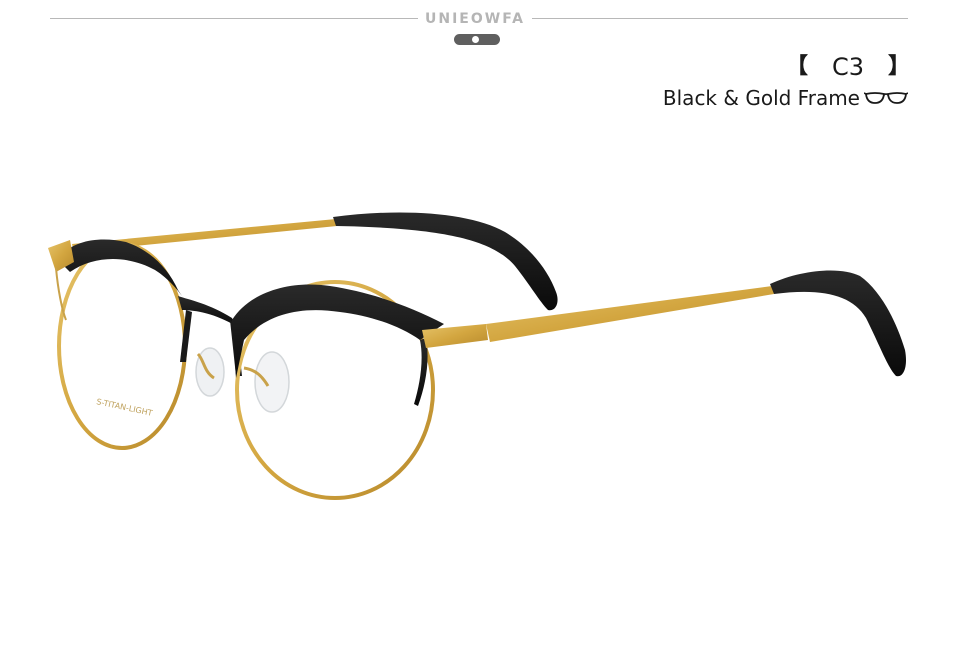 Image resolution: width=958 pixels, height=669 pixels. What do you see at coordinates (117, 344) in the screenshot?
I see `left-lens` at bounding box center [117, 344].